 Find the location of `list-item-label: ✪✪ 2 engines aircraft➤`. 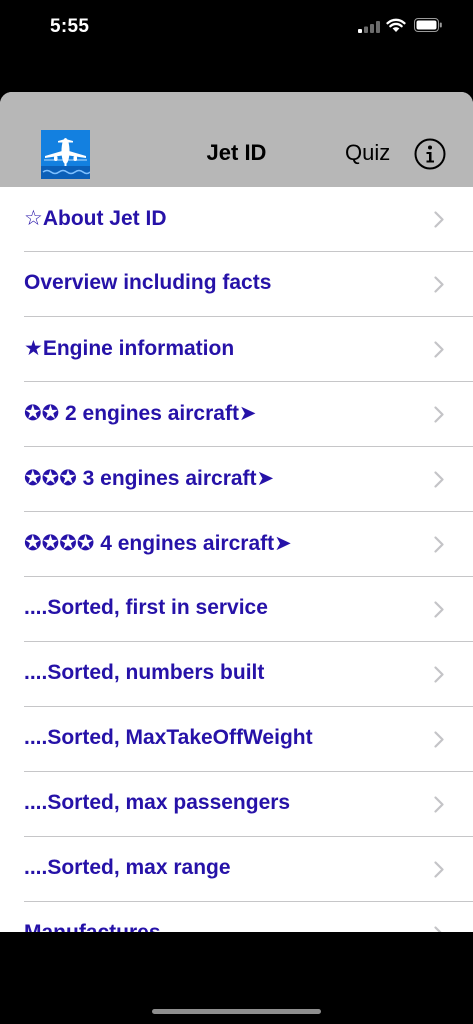

list-item-label: ✪✪ 2 engines aircraft➤ is located at coordinates (140, 413).